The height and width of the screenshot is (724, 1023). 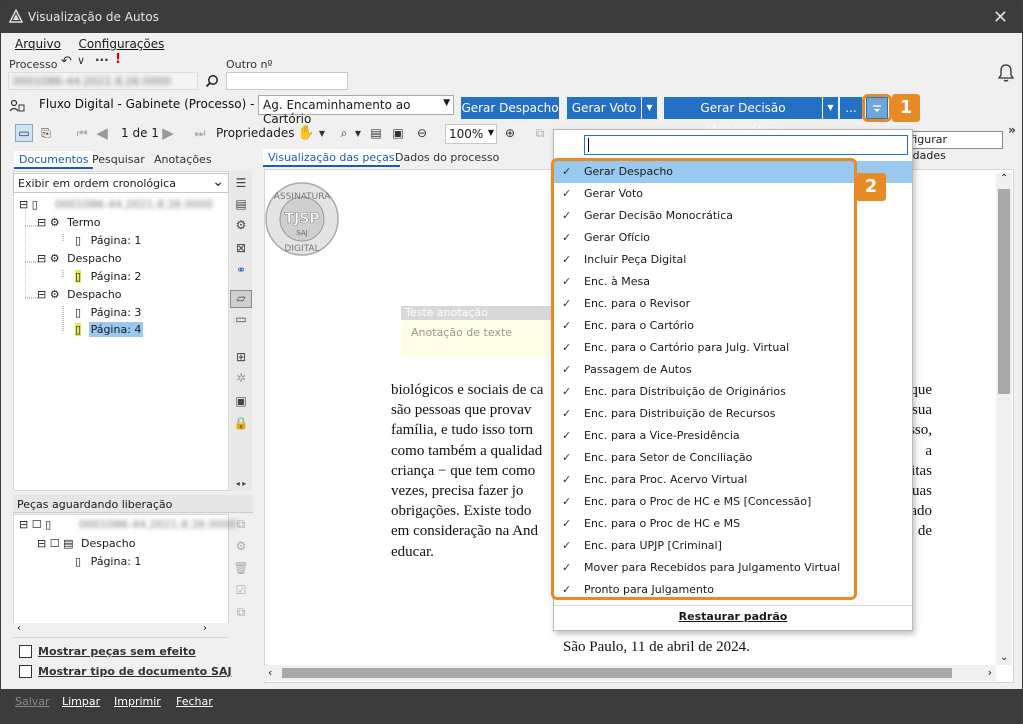 I want to click on properties-button: Propriedades, so click(x=255, y=133).